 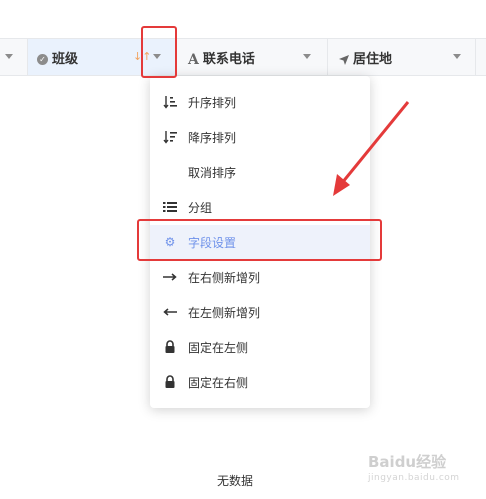 I want to click on menu-item-label: 在左侧新增列, so click(x=224, y=313).